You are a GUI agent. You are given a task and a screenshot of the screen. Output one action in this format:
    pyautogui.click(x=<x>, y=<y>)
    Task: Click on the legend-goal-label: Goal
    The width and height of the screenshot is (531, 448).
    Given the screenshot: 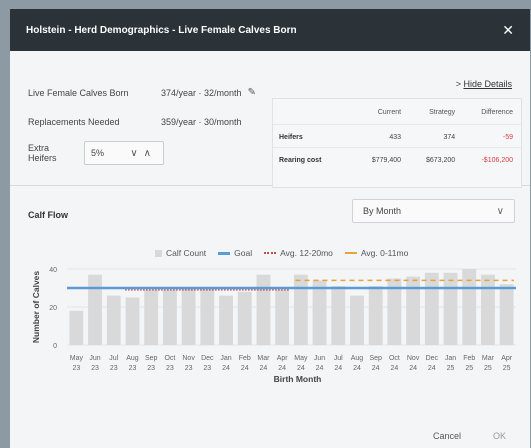 What is the action you would take?
    pyautogui.click(x=243, y=253)
    